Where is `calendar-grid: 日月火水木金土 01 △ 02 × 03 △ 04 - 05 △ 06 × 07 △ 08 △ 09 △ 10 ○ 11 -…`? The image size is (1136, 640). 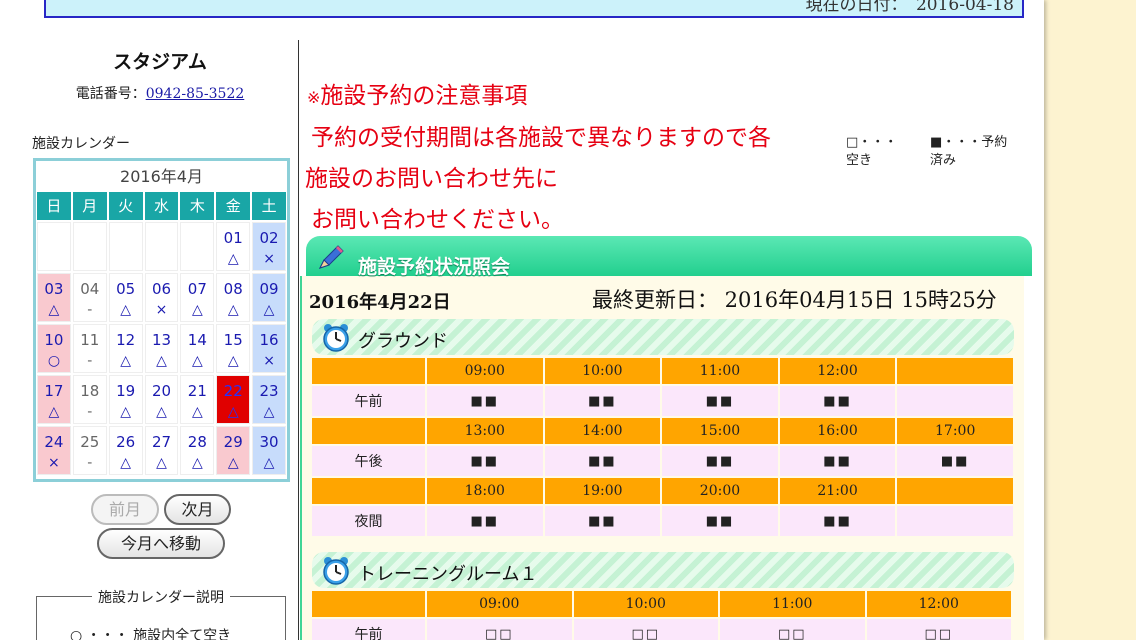 calendar-grid: 日月火水木金土 01 △ 02 × 03 △ 04 - 05 △ 06 × 07 △ 08 △ 09 △ 10 ○ 11 -… is located at coordinates (161, 333).